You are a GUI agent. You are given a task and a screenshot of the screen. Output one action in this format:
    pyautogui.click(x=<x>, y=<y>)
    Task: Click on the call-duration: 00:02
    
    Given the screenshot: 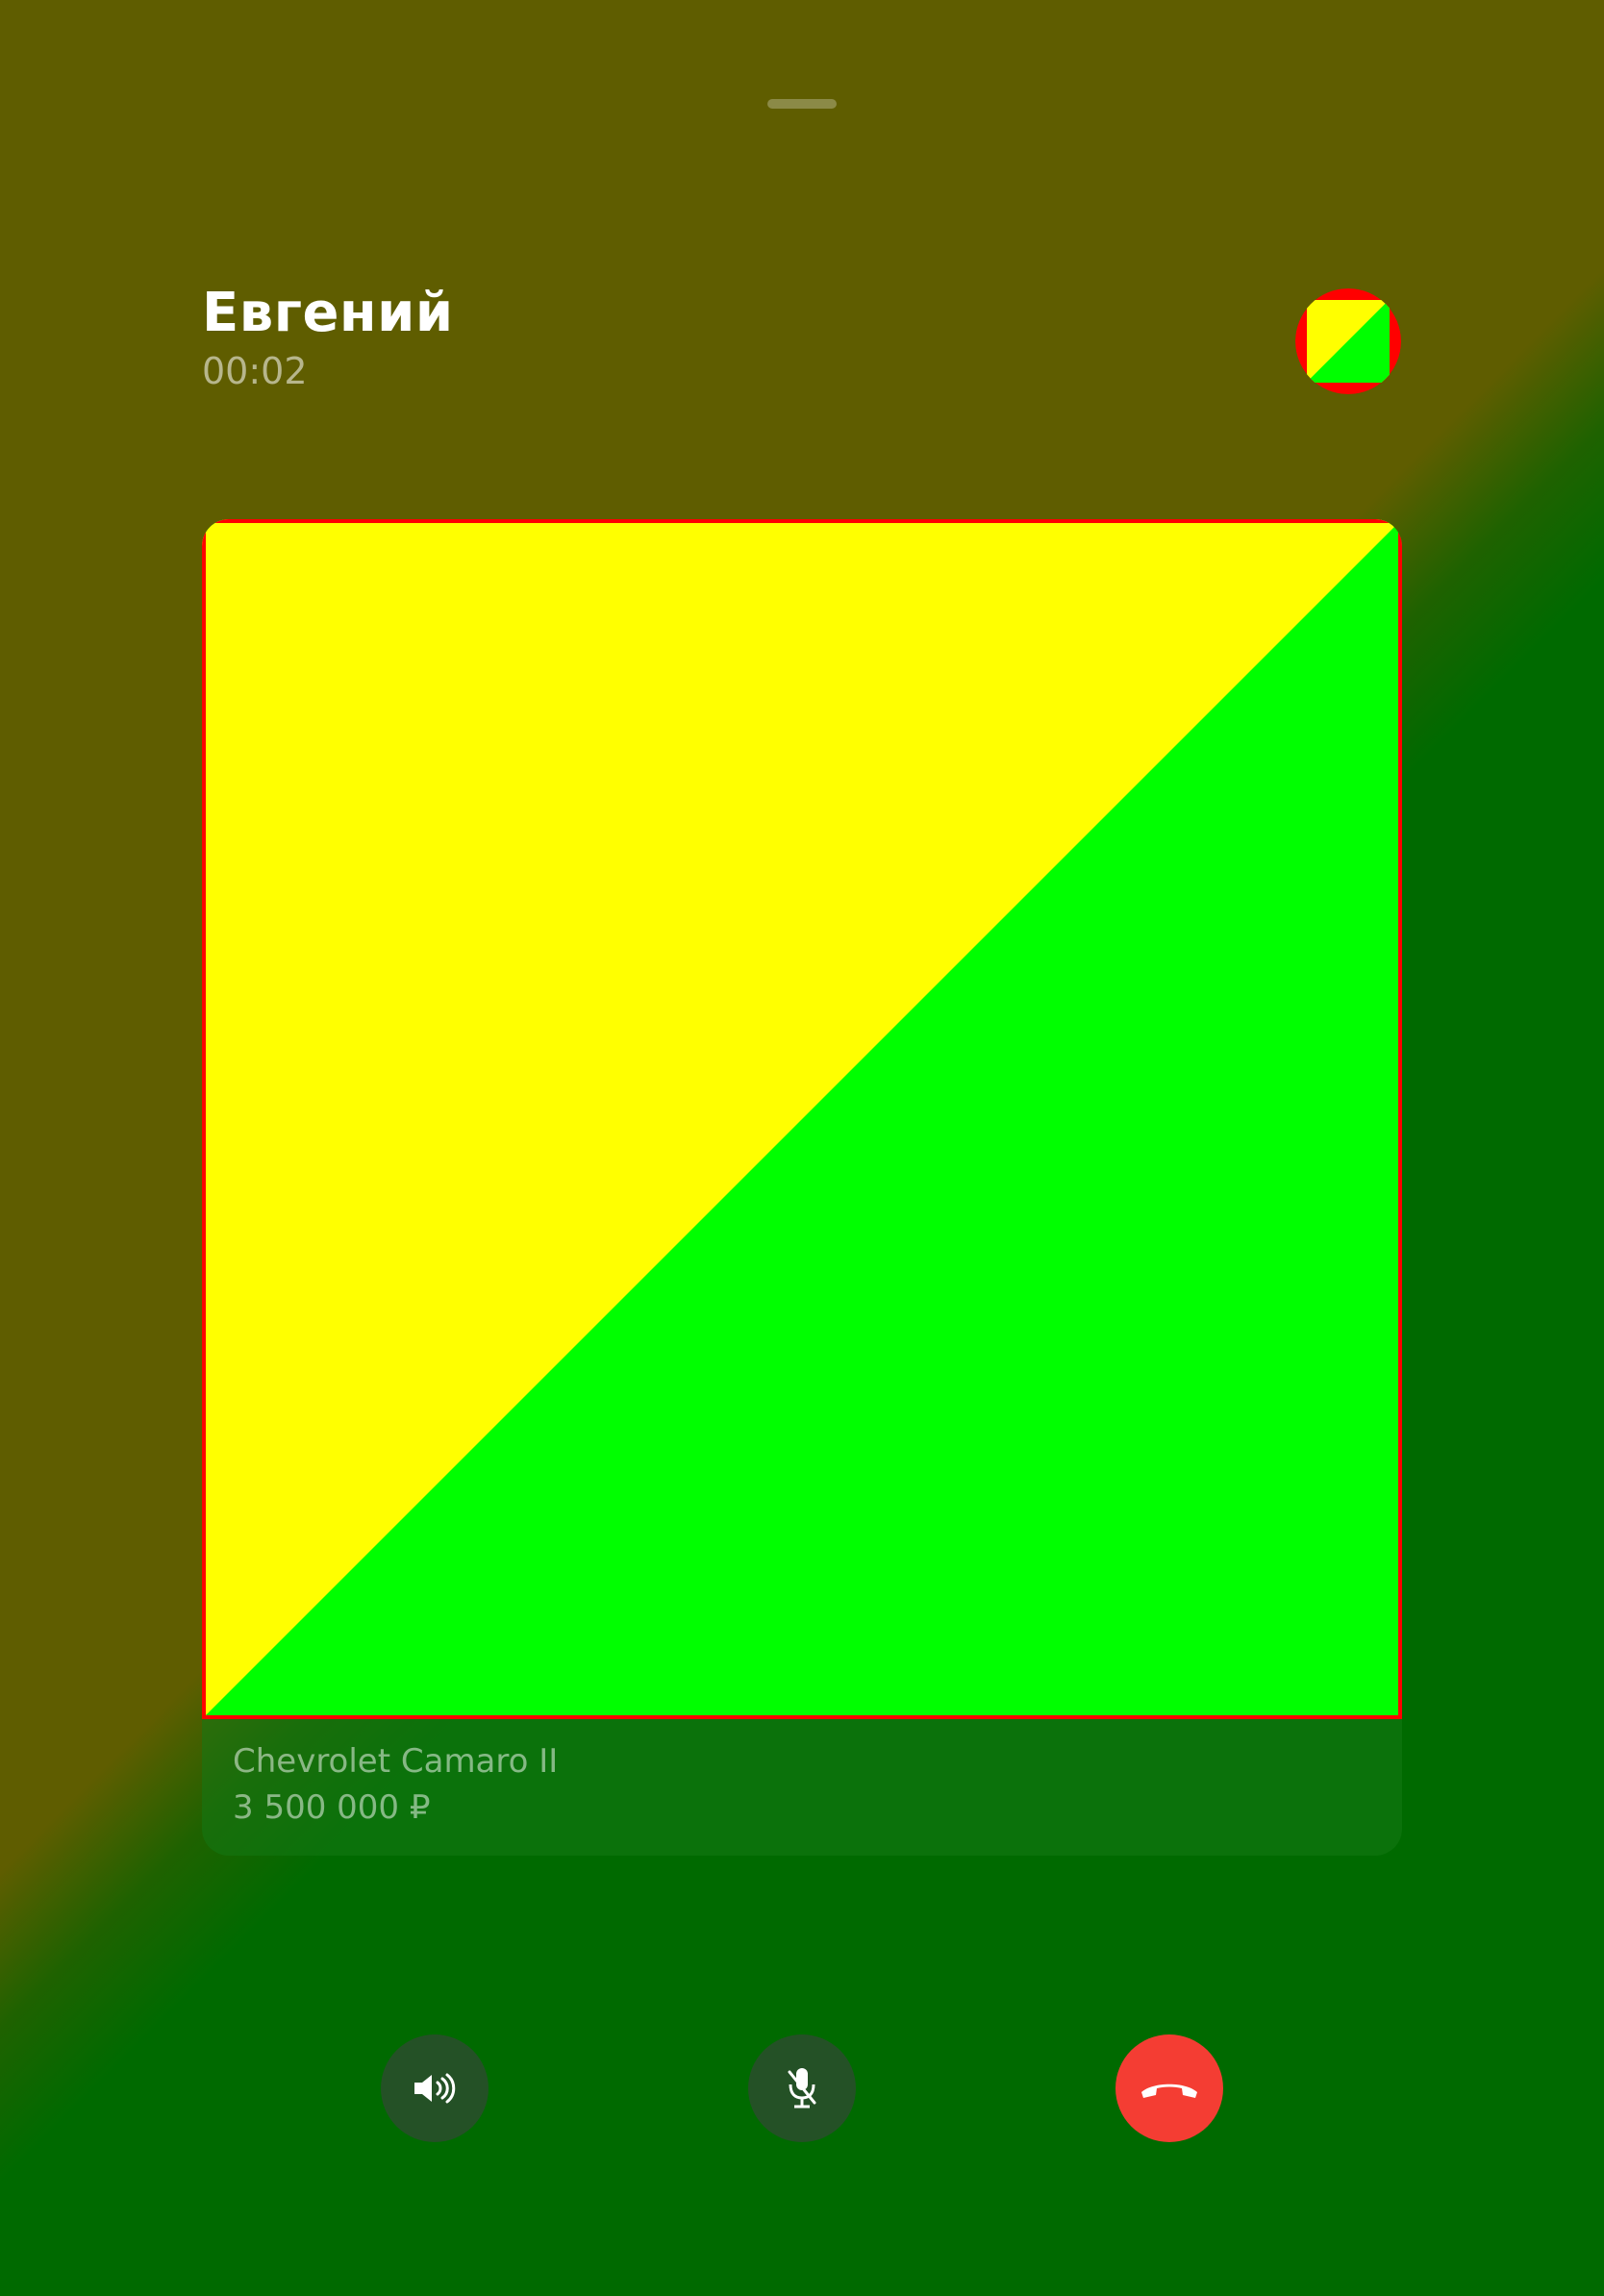 What is the action you would take?
    pyautogui.click(x=255, y=371)
    